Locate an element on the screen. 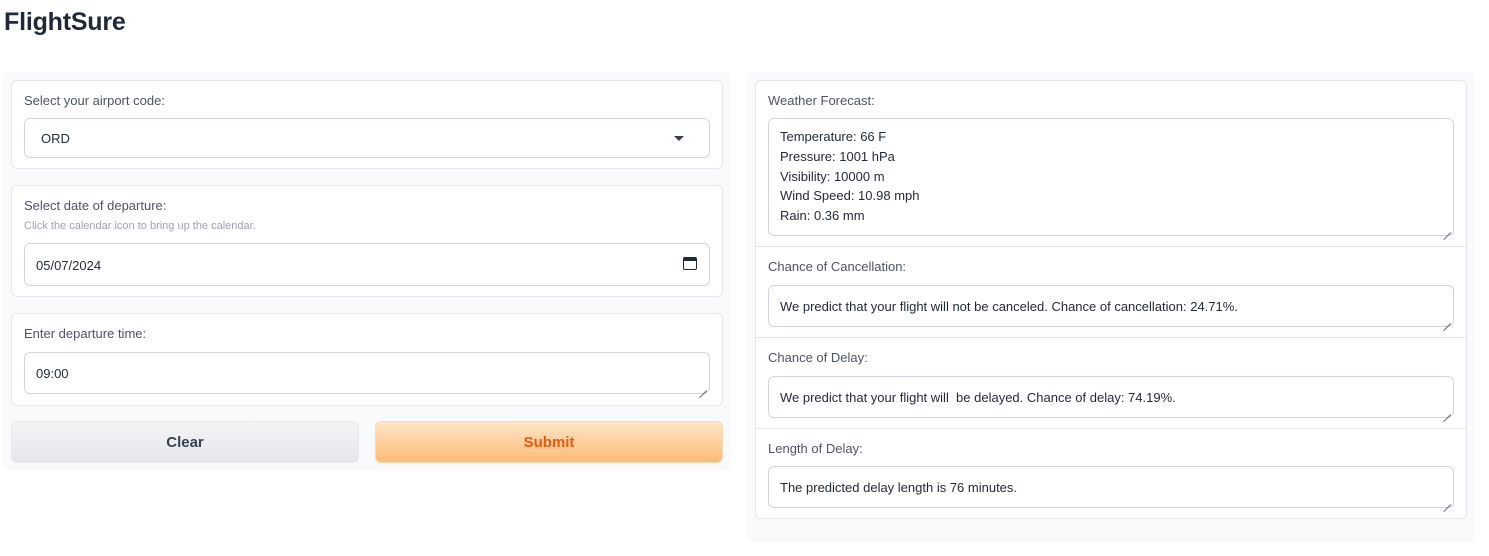  date-label: Select date of departure: is located at coordinates (95, 205).